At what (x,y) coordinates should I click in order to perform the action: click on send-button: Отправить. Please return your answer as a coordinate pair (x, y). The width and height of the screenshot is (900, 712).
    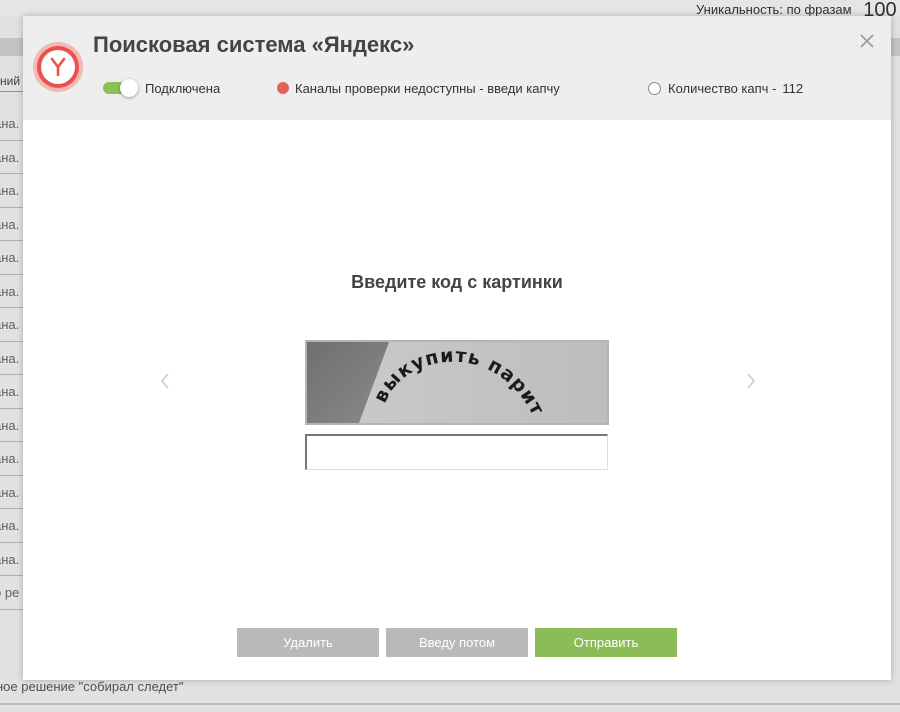
    Looking at the image, I should click on (606, 642).